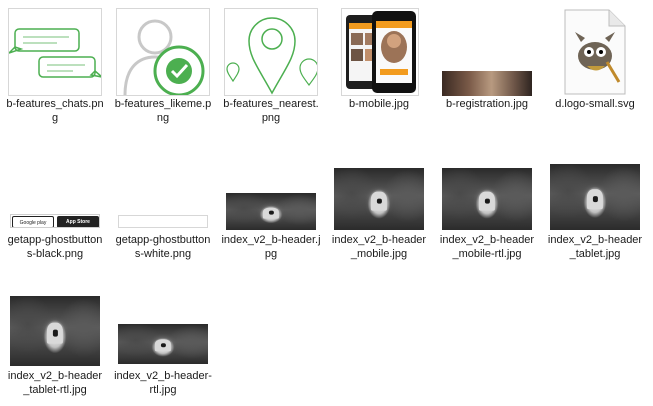 This screenshot has height=406, width=653. I want to click on file-d-logo-small: d.logo-small.svg, so click(595, 59).